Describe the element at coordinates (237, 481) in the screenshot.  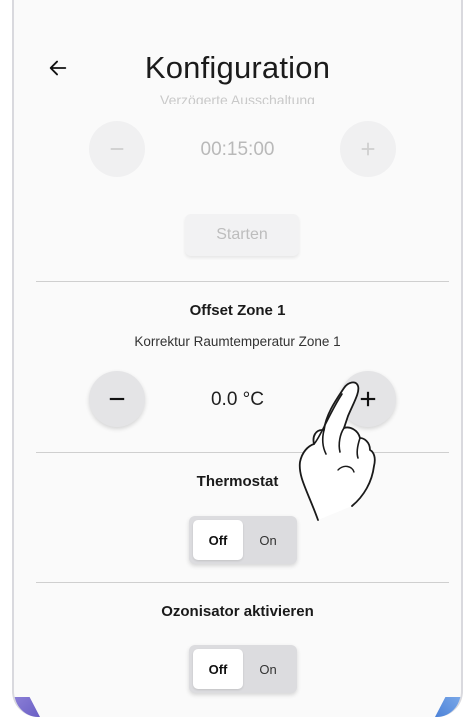
I see `thermostat-title: Thermostat` at that location.